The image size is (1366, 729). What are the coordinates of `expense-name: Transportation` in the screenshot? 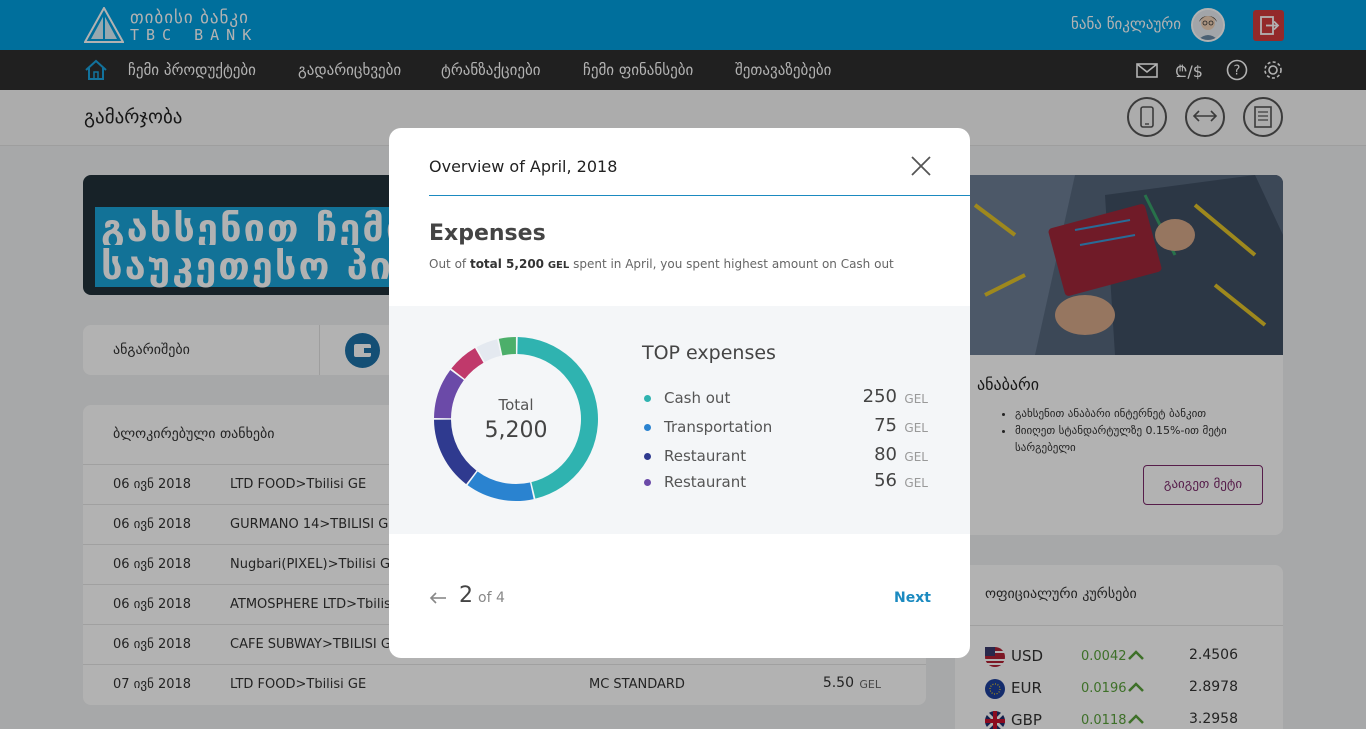 It's located at (718, 427).